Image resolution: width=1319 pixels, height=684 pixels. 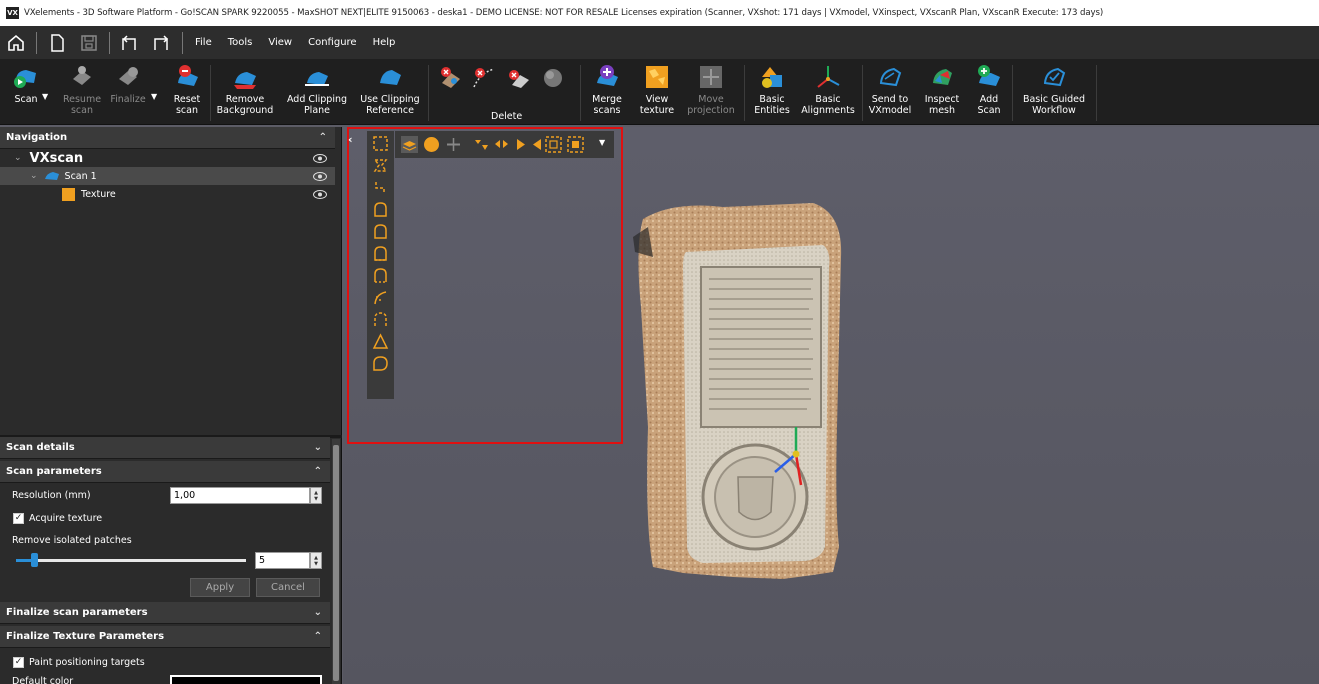 What do you see at coordinates (380, 187) in the screenshot?
I see `freeform-select-icon` at bounding box center [380, 187].